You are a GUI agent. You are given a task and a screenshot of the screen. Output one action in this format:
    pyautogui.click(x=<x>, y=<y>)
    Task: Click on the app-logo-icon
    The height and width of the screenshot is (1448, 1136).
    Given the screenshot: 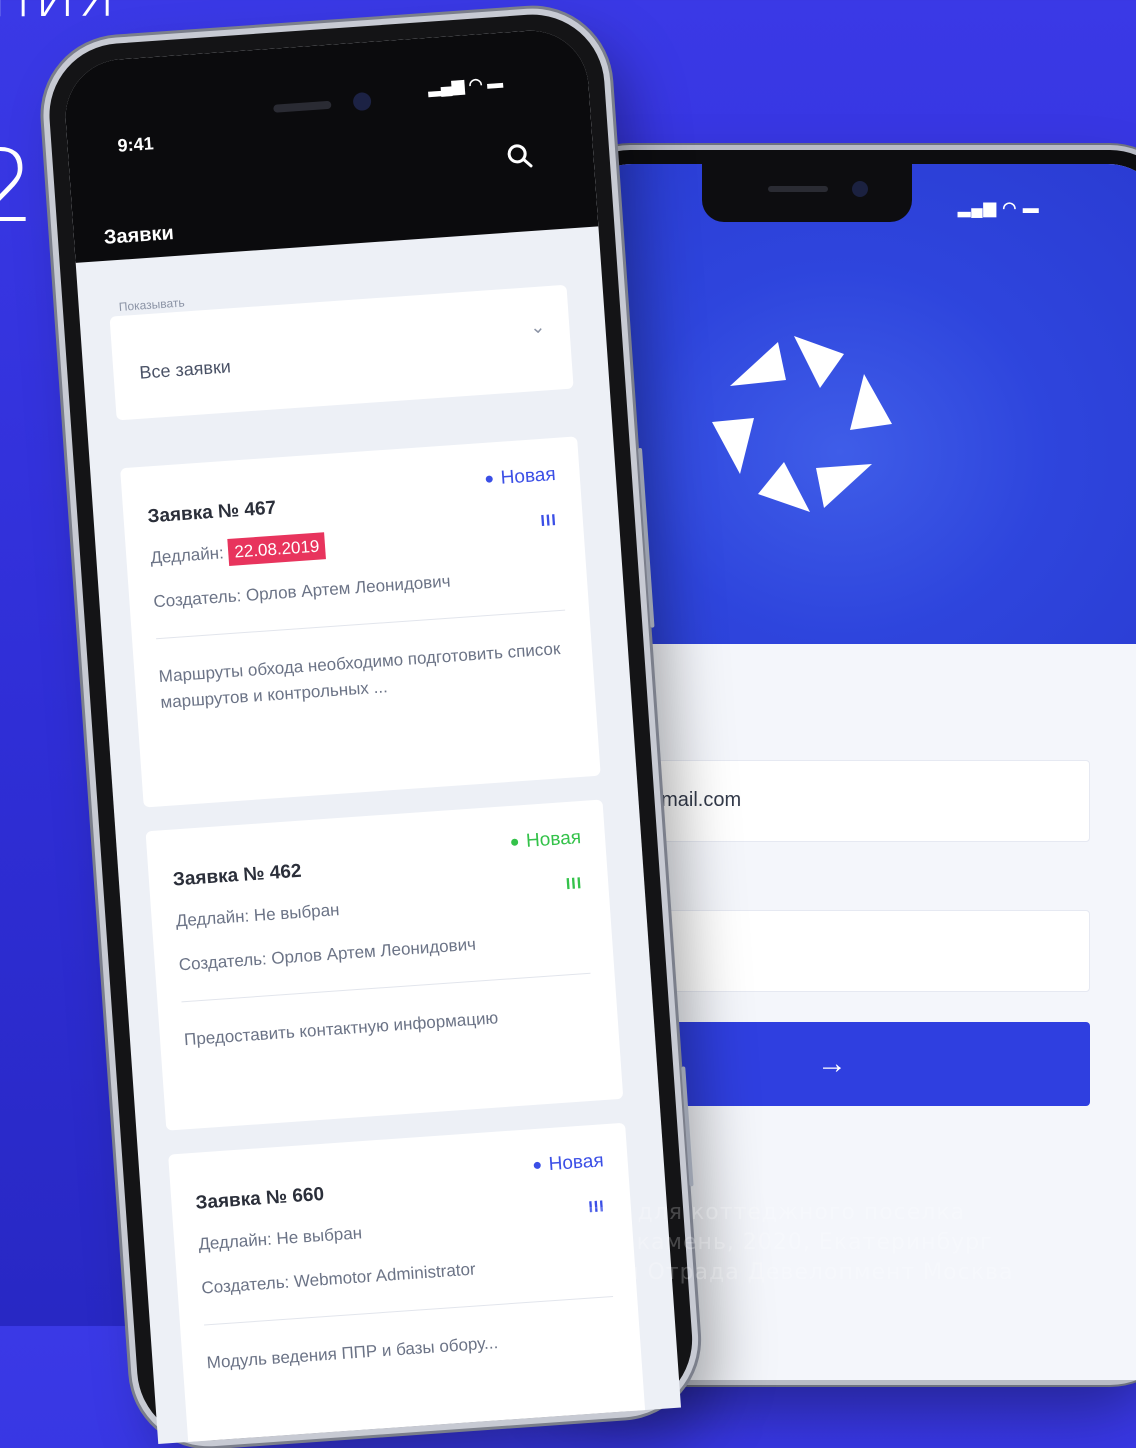 What is the action you would take?
    pyautogui.click(x=802, y=424)
    